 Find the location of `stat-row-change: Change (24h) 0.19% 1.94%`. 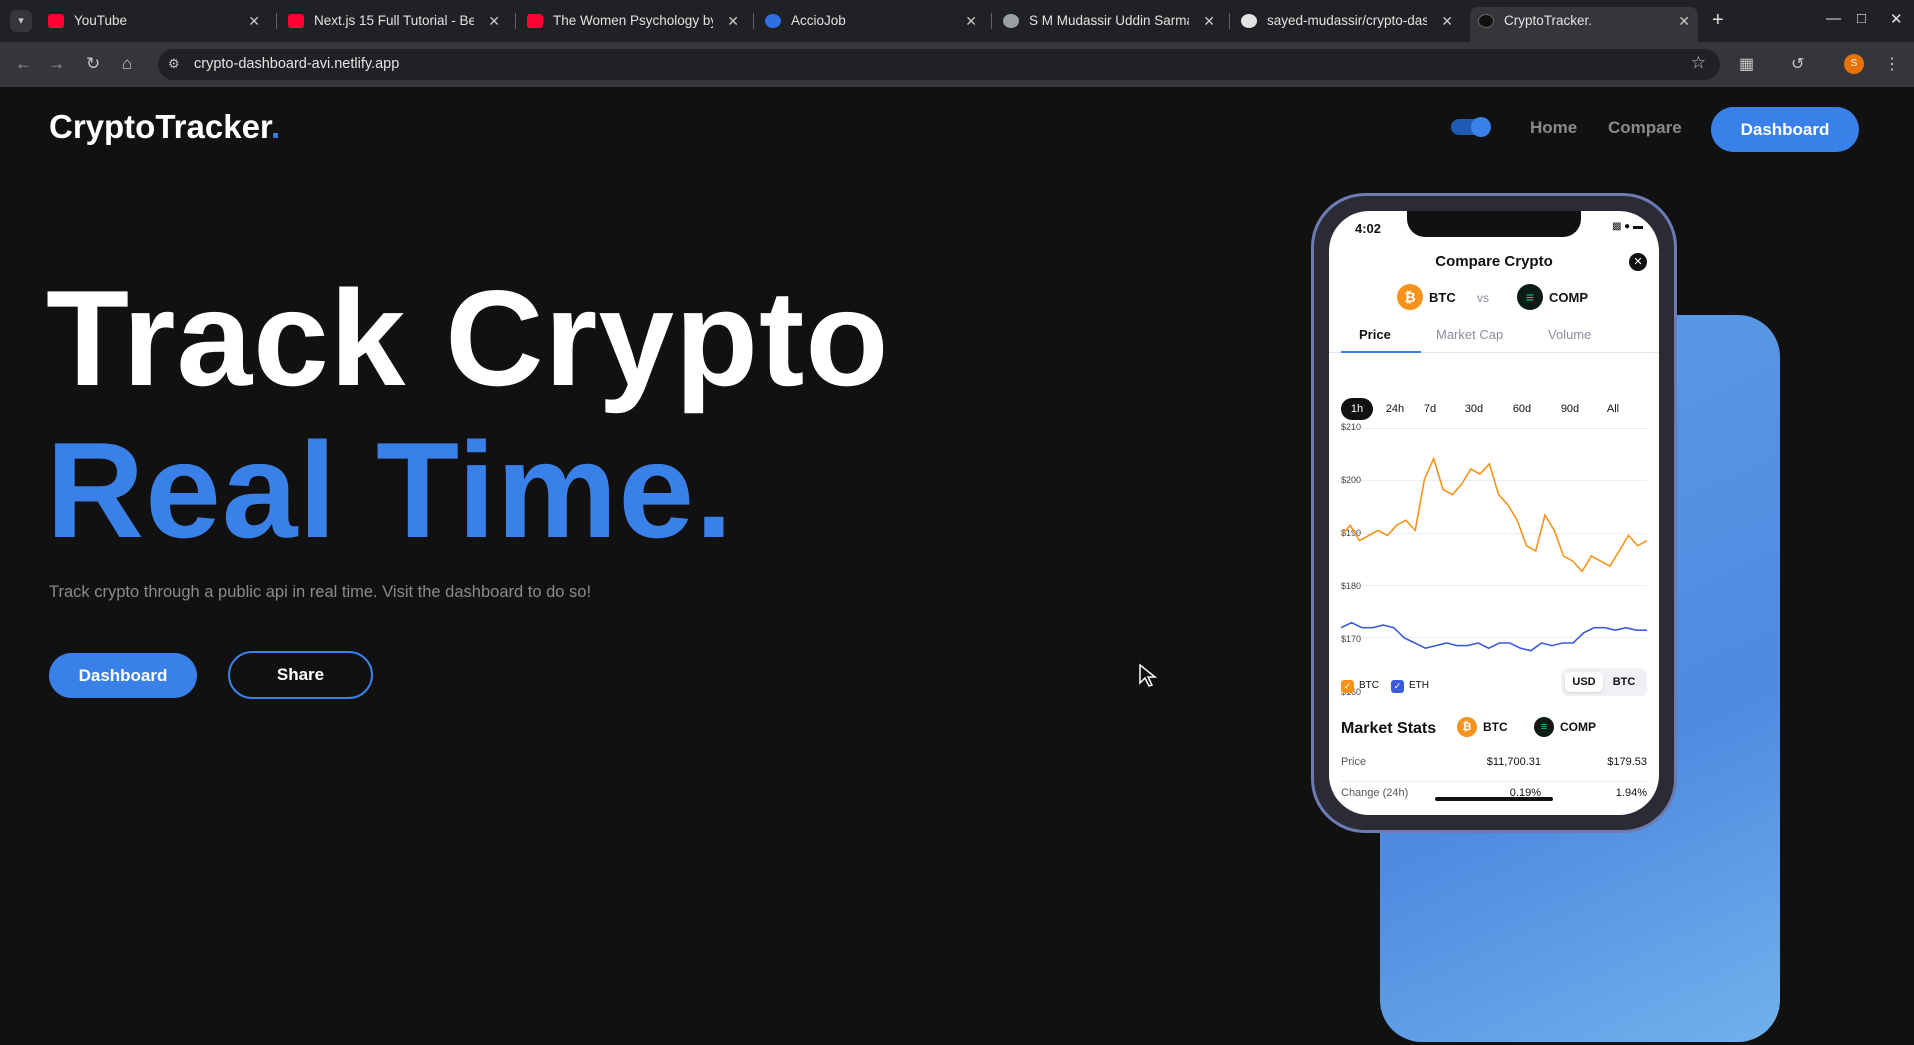

stat-row-change: Change (24h) 0.19% 1.94% is located at coordinates (1494, 796).